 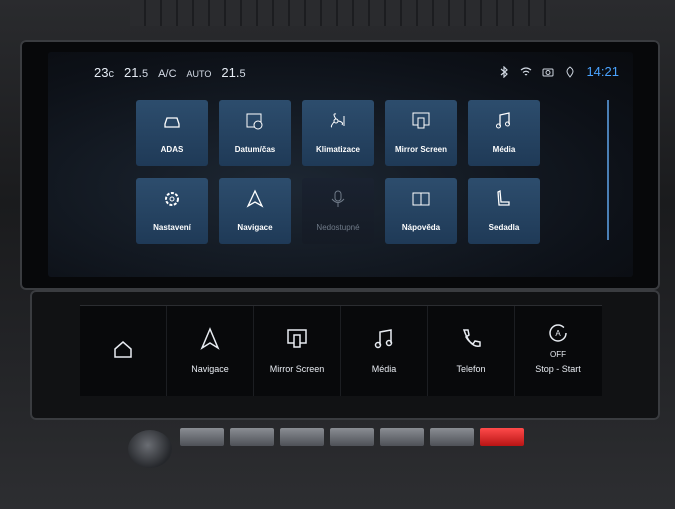 I want to click on ac-label: A/C, so click(x=167, y=74).